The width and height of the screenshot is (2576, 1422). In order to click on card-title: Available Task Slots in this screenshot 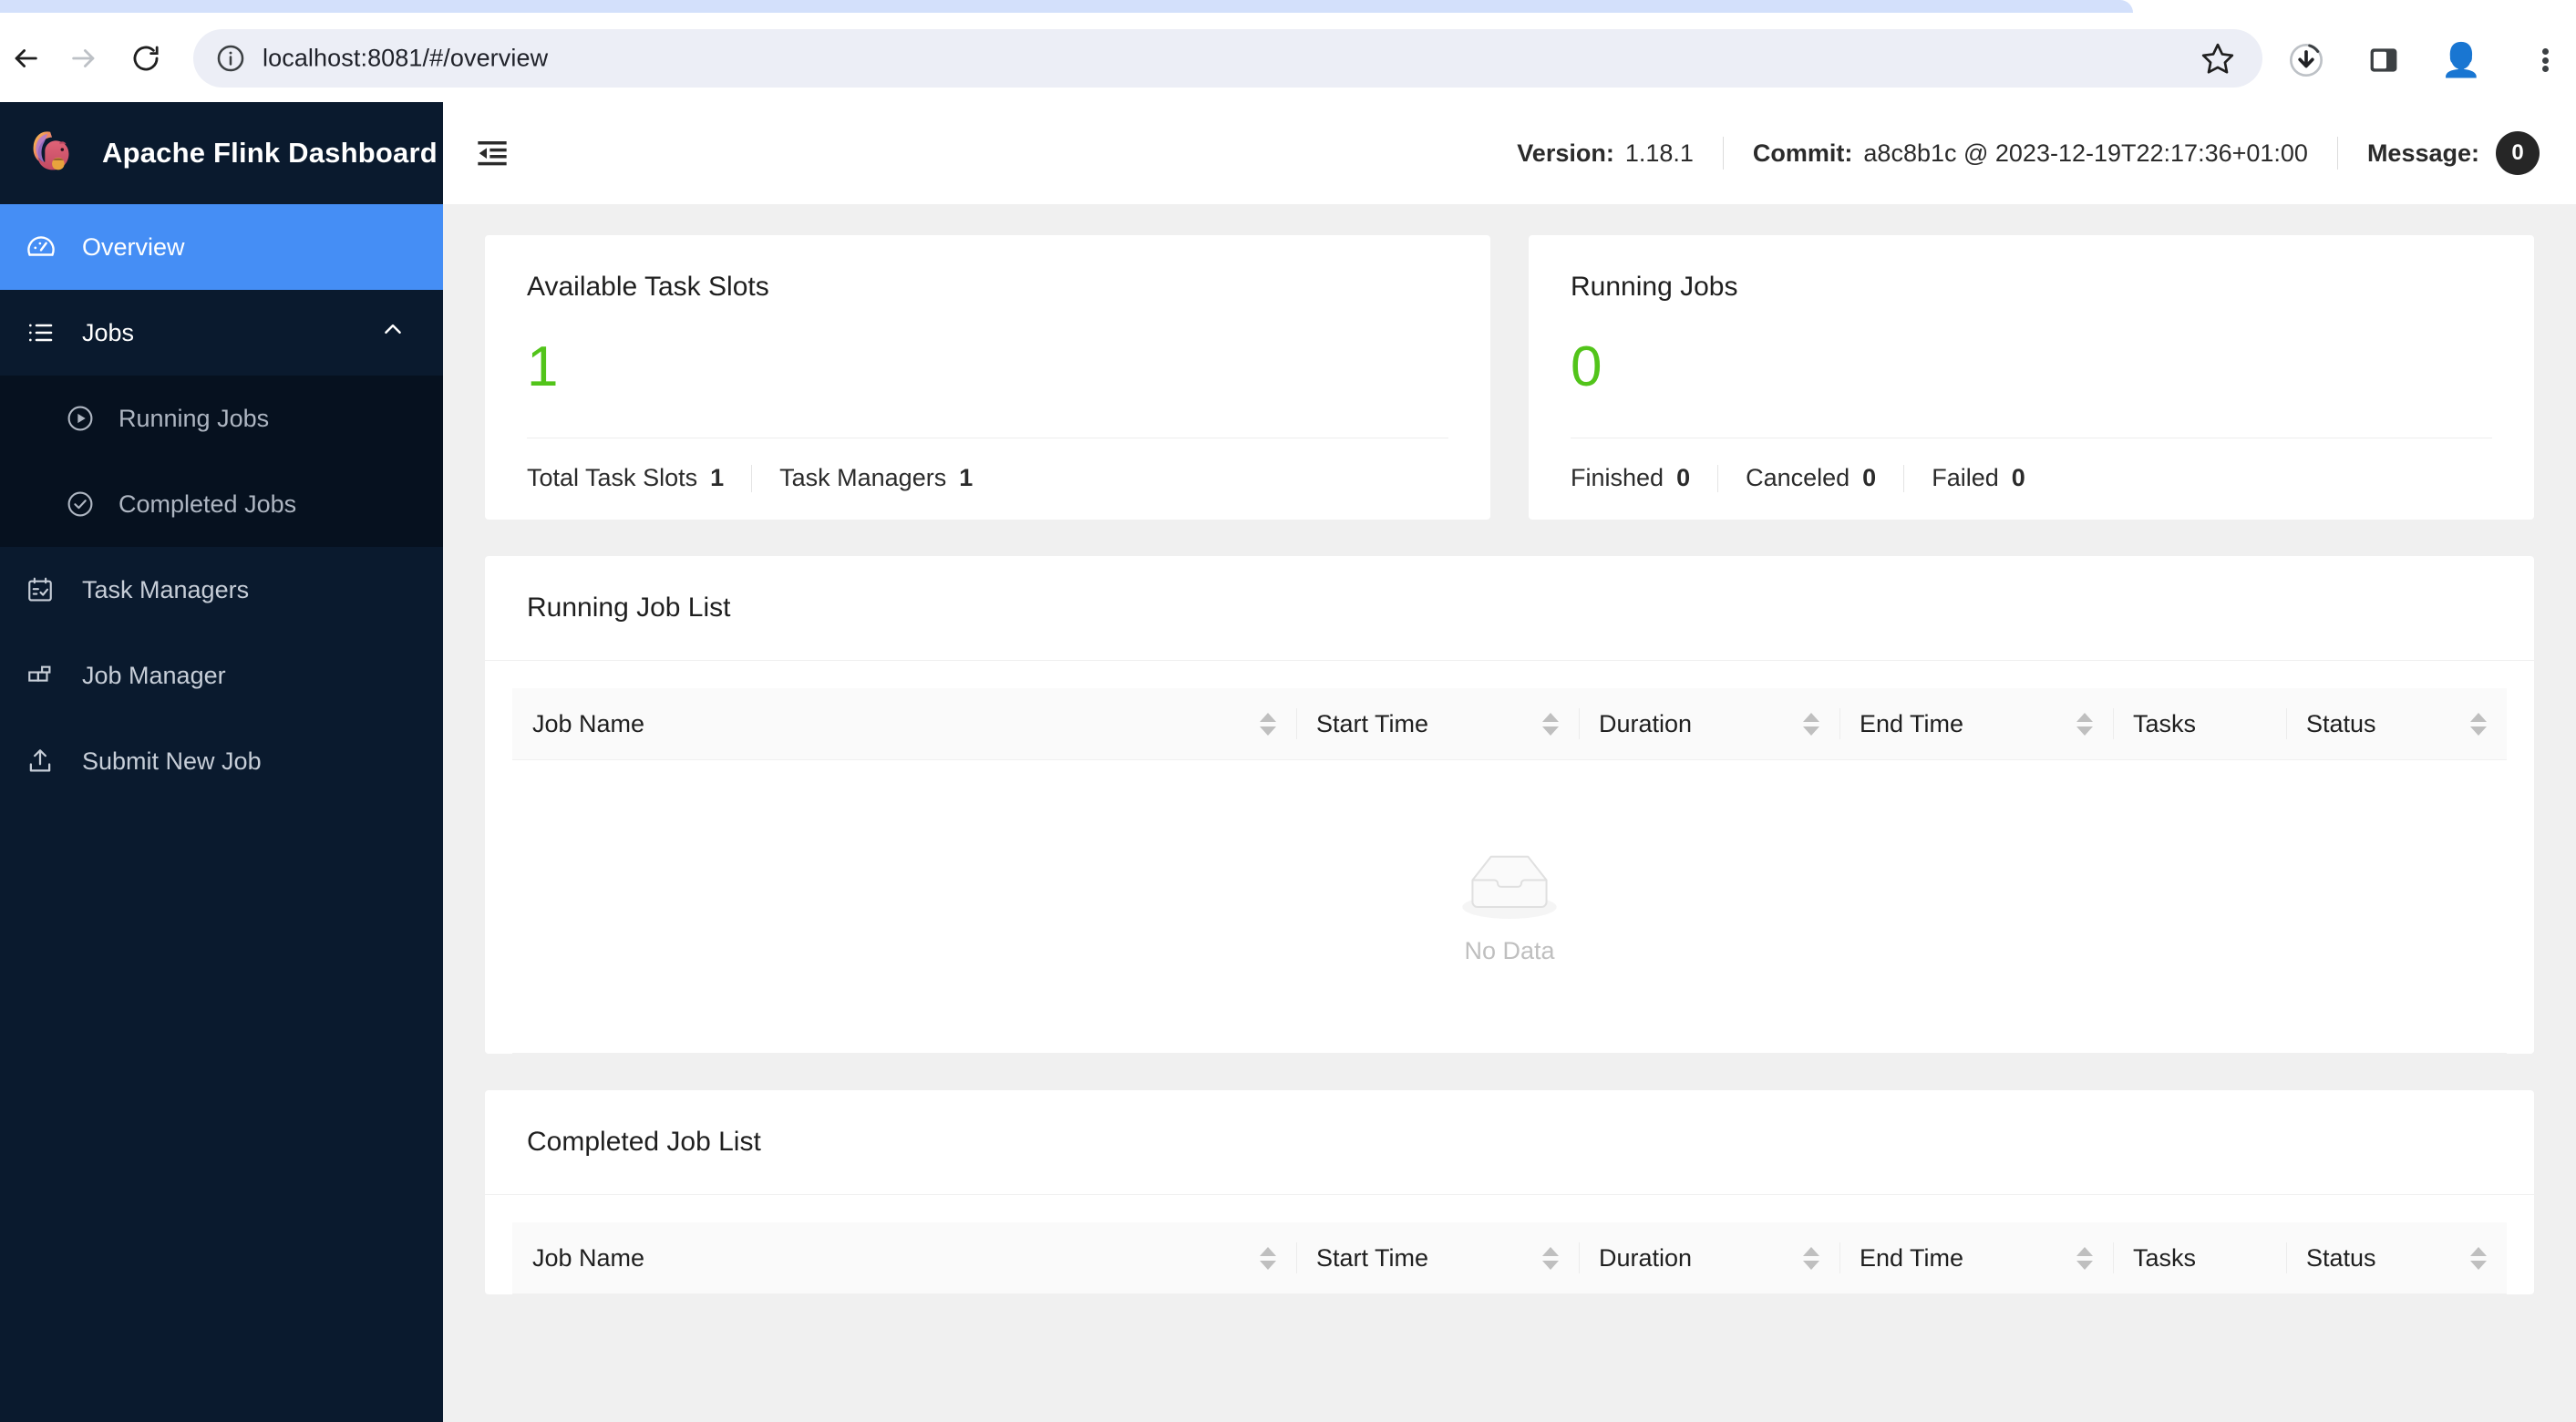, I will do `click(648, 287)`.